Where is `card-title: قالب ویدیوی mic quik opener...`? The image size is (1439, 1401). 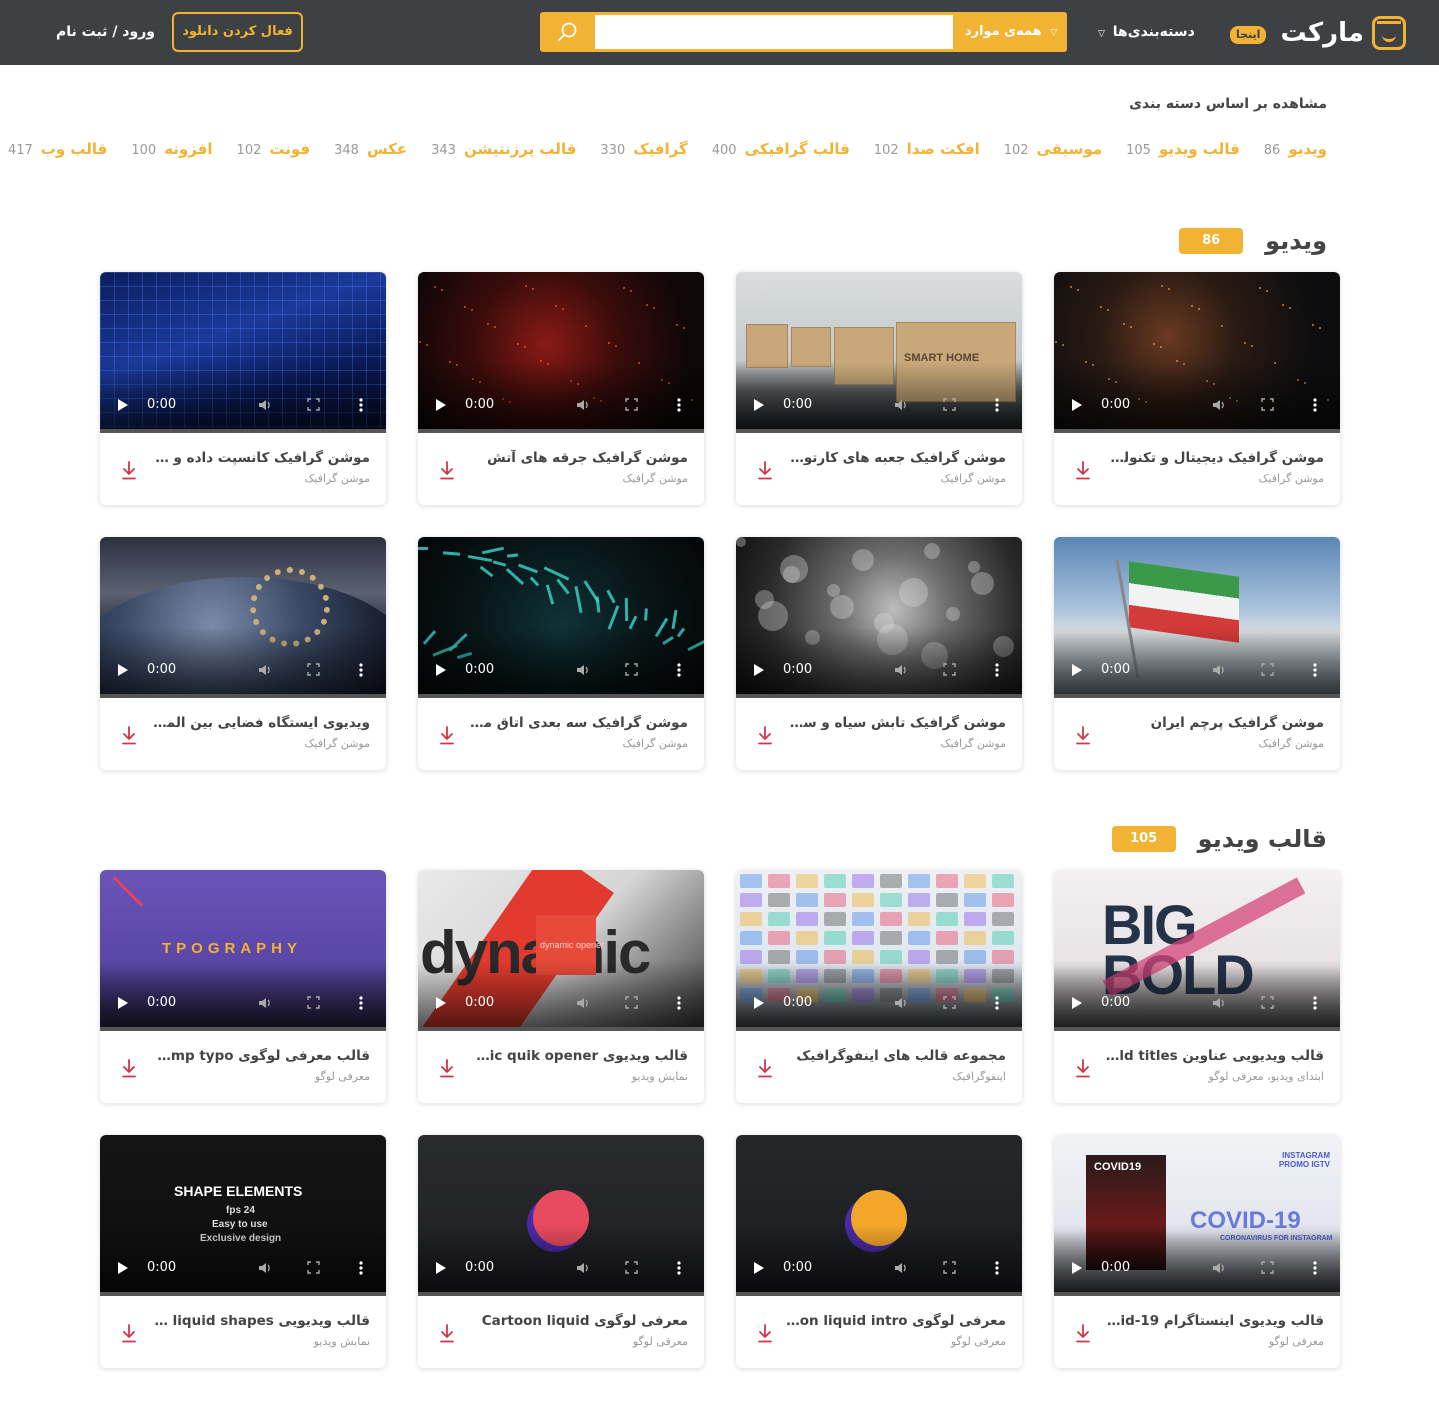 card-title: قالب ویدیوی mic quik opener... is located at coordinates (578, 1056).